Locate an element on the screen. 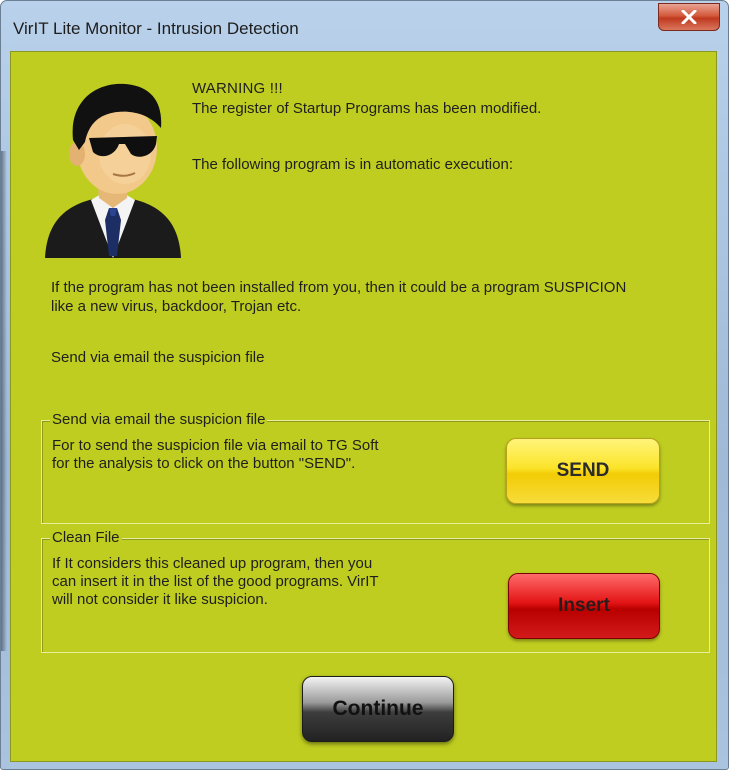  insert-button: Insert is located at coordinates (584, 606).